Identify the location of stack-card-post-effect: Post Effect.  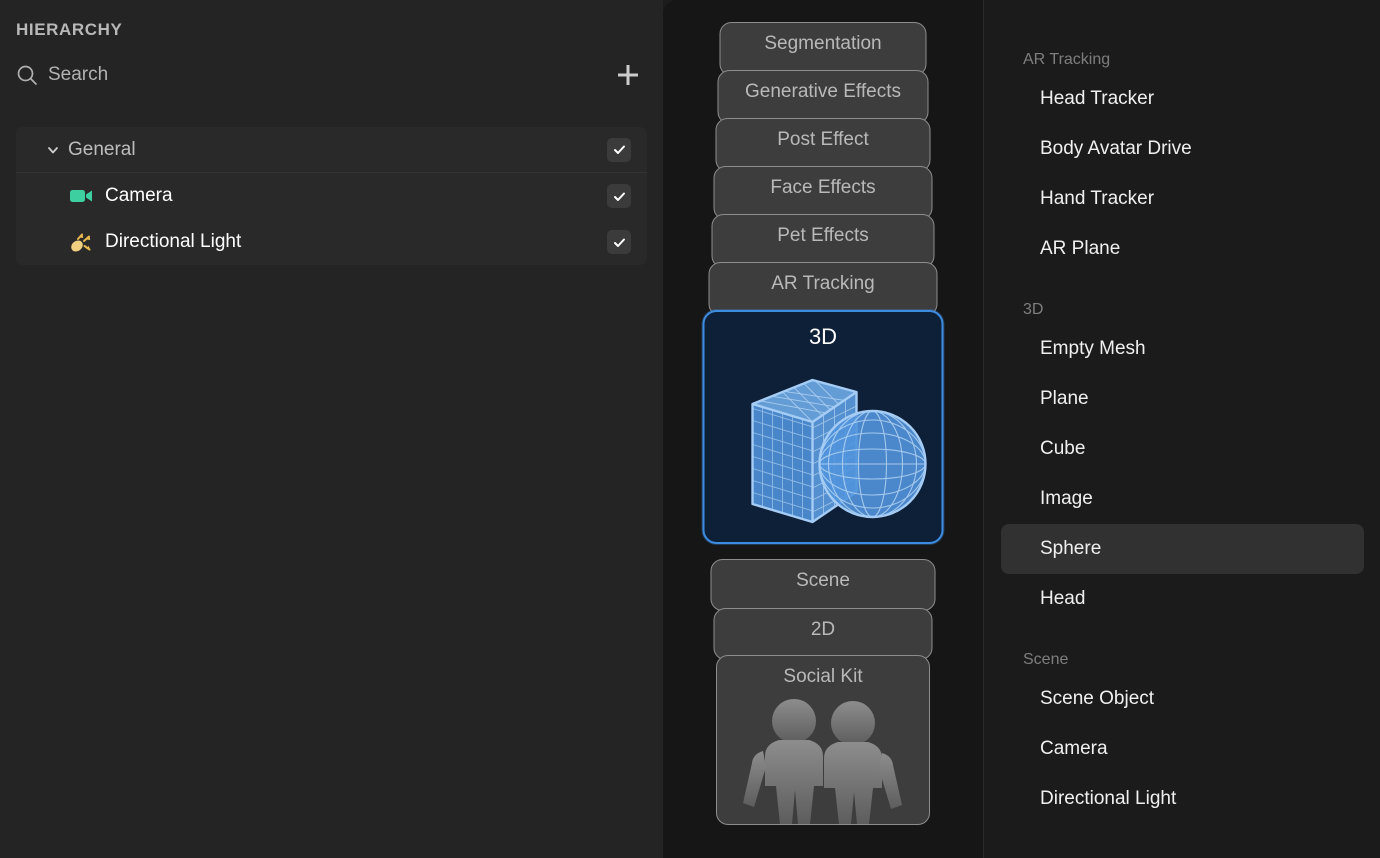
(823, 145).